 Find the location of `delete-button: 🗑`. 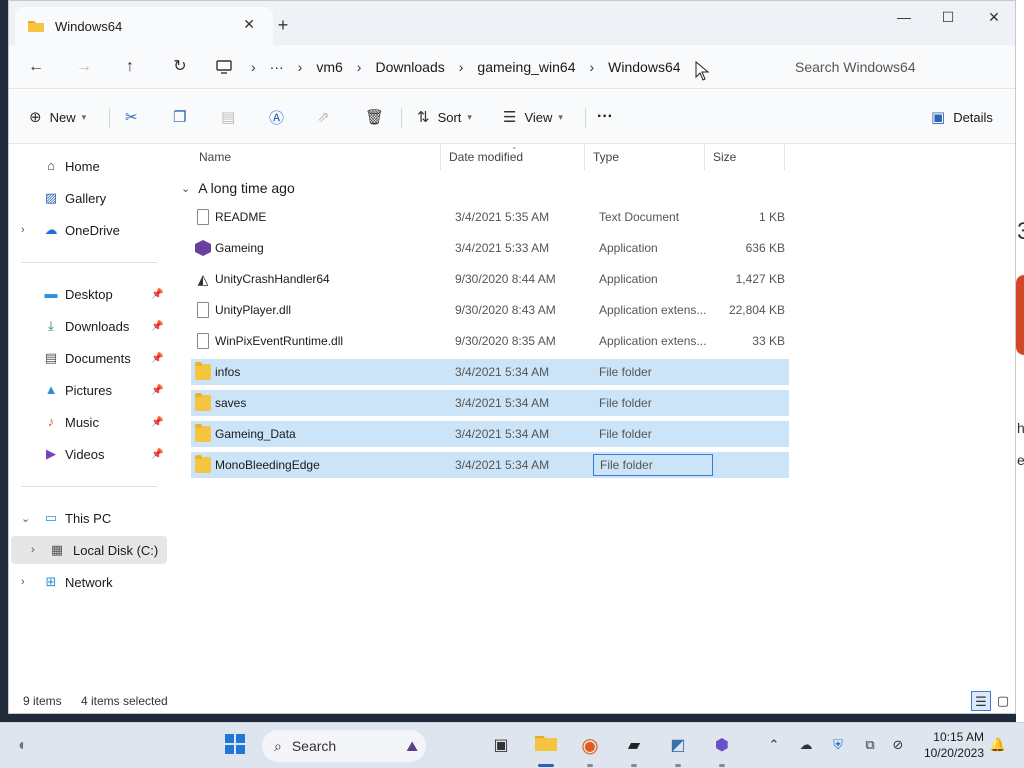

delete-button: 🗑 is located at coordinates (378, 117).